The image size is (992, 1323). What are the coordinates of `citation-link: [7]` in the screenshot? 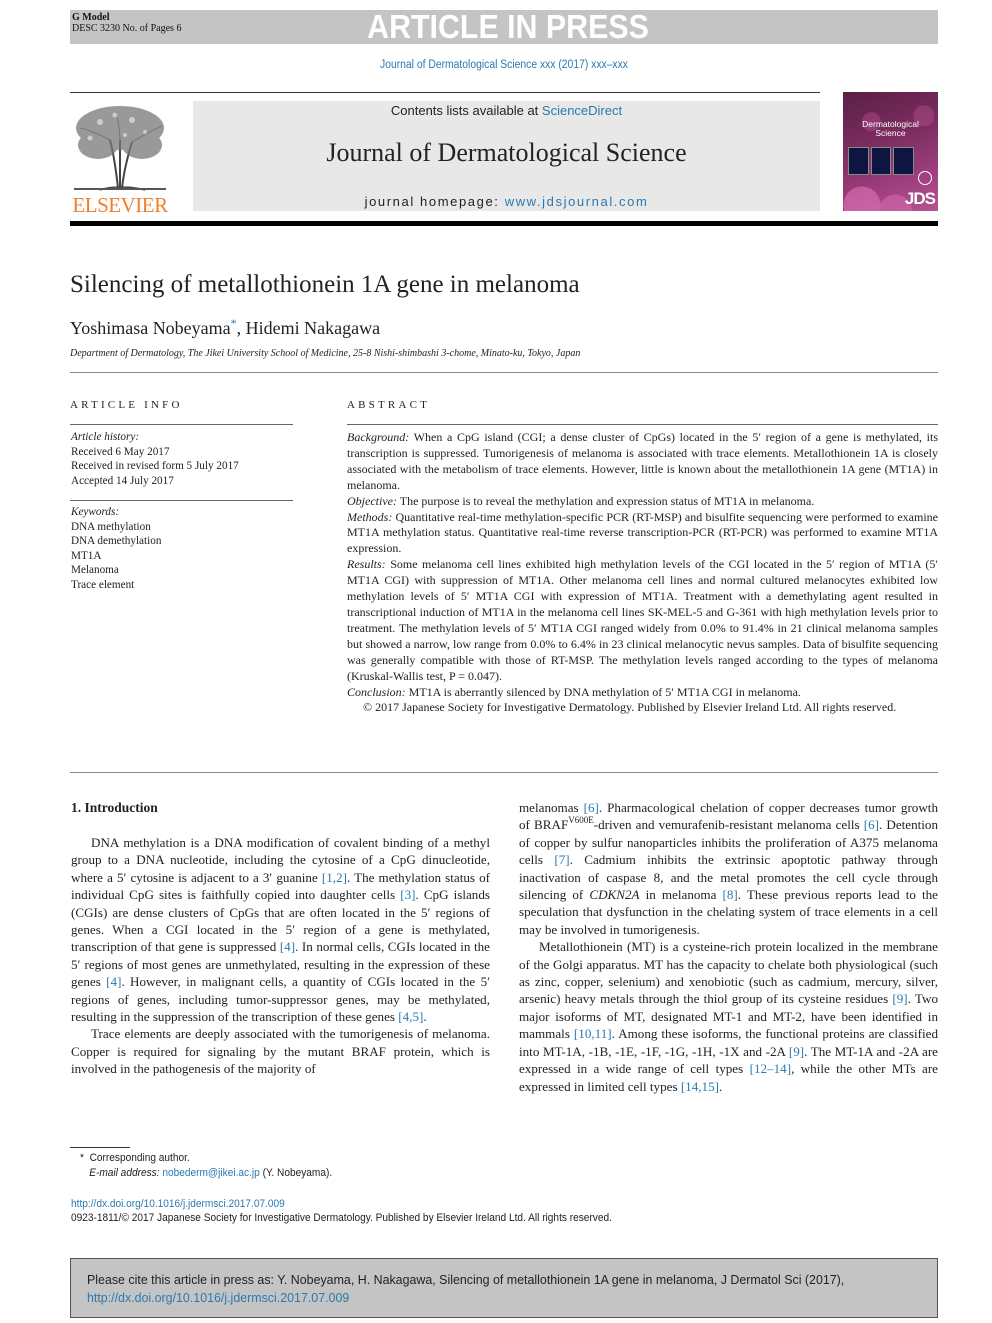 It's located at (561, 859).